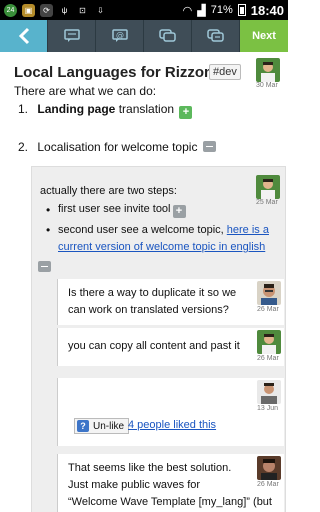 This screenshot has width=320, height=512. I want to click on notification-badge: 24, so click(10, 10).